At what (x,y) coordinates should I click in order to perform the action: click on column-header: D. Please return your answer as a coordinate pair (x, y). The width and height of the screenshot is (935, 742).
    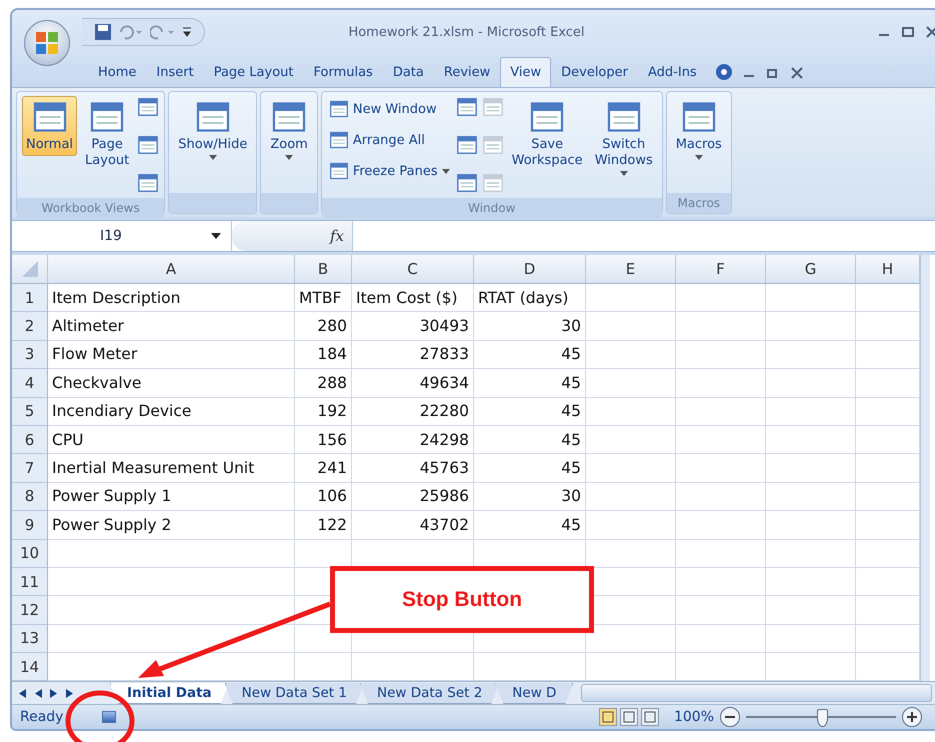
    Looking at the image, I should click on (530, 269).